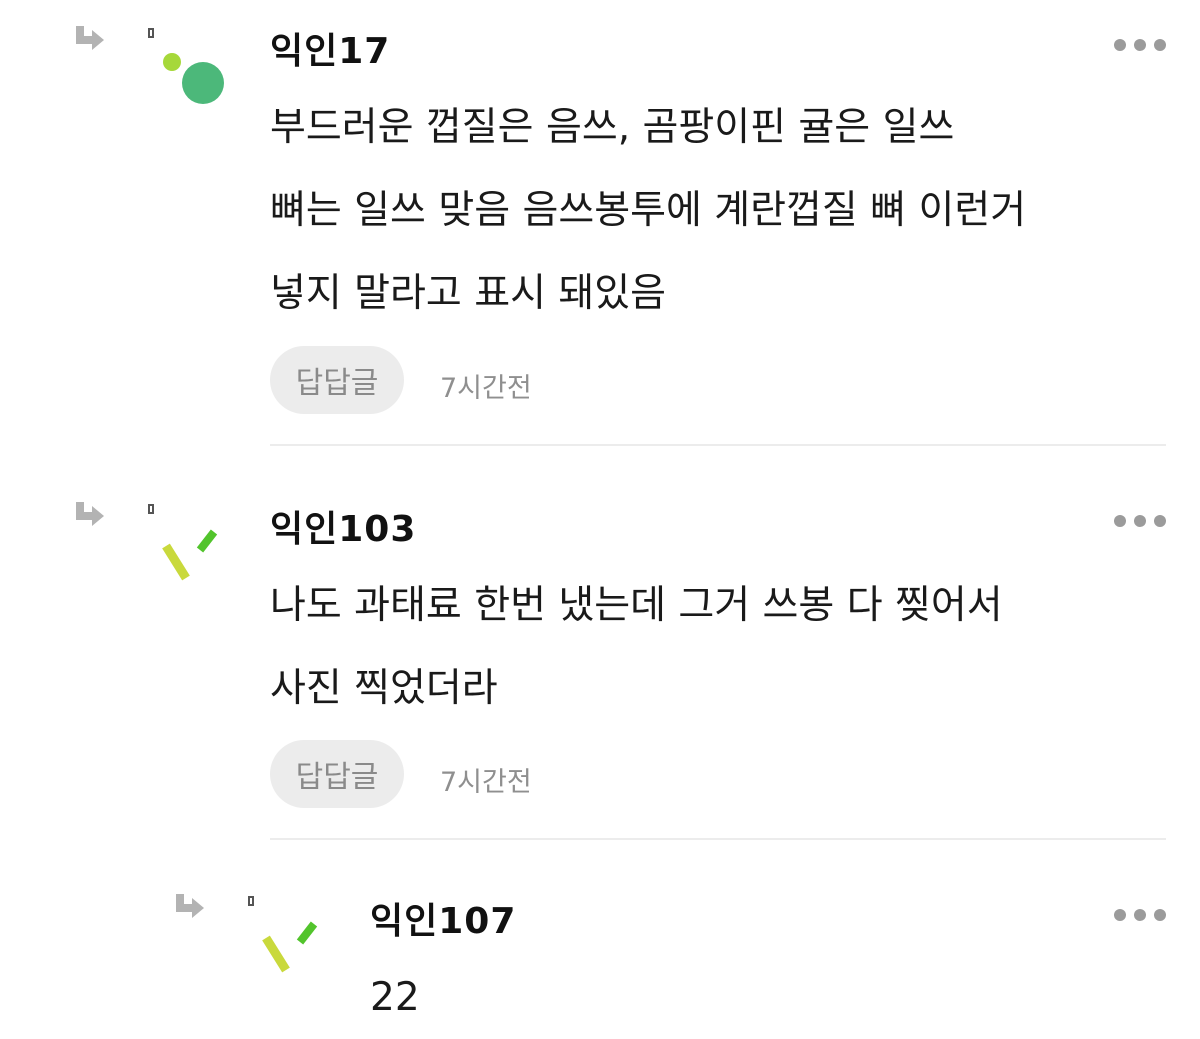 This screenshot has height=1039, width=1200. I want to click on comment-author: 익인103, so click(343, 526).